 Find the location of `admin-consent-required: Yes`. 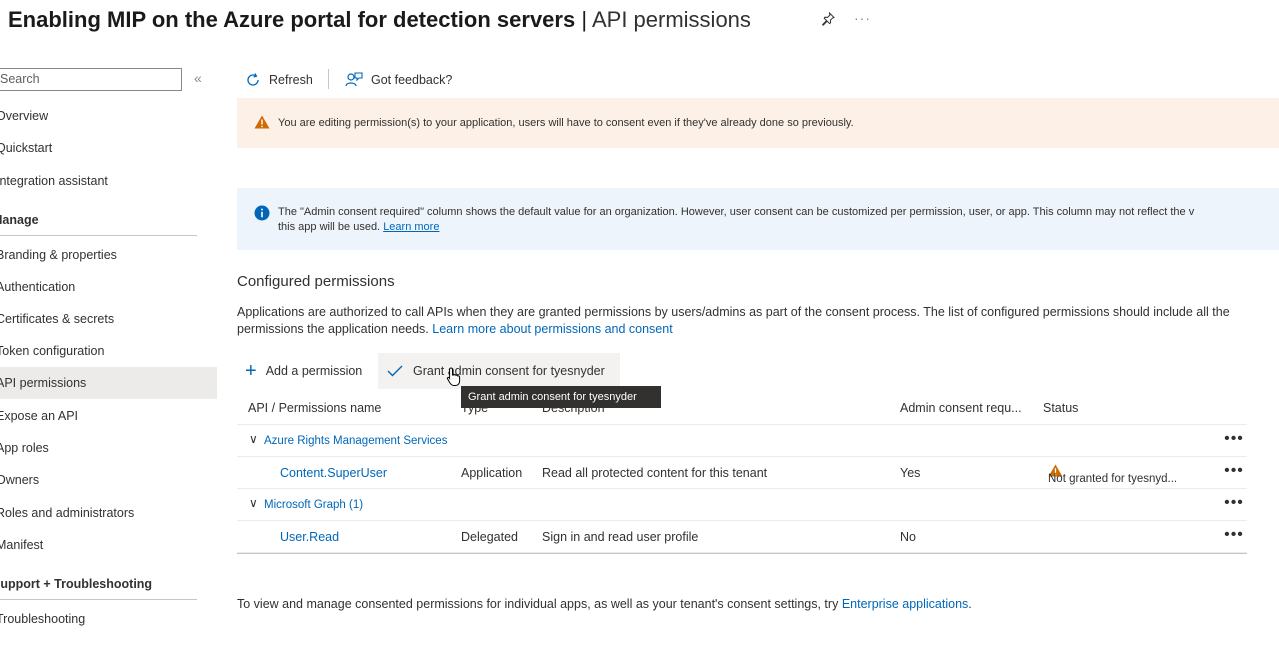

admin-consent-required: Yes is located at coordinates (910, 473).